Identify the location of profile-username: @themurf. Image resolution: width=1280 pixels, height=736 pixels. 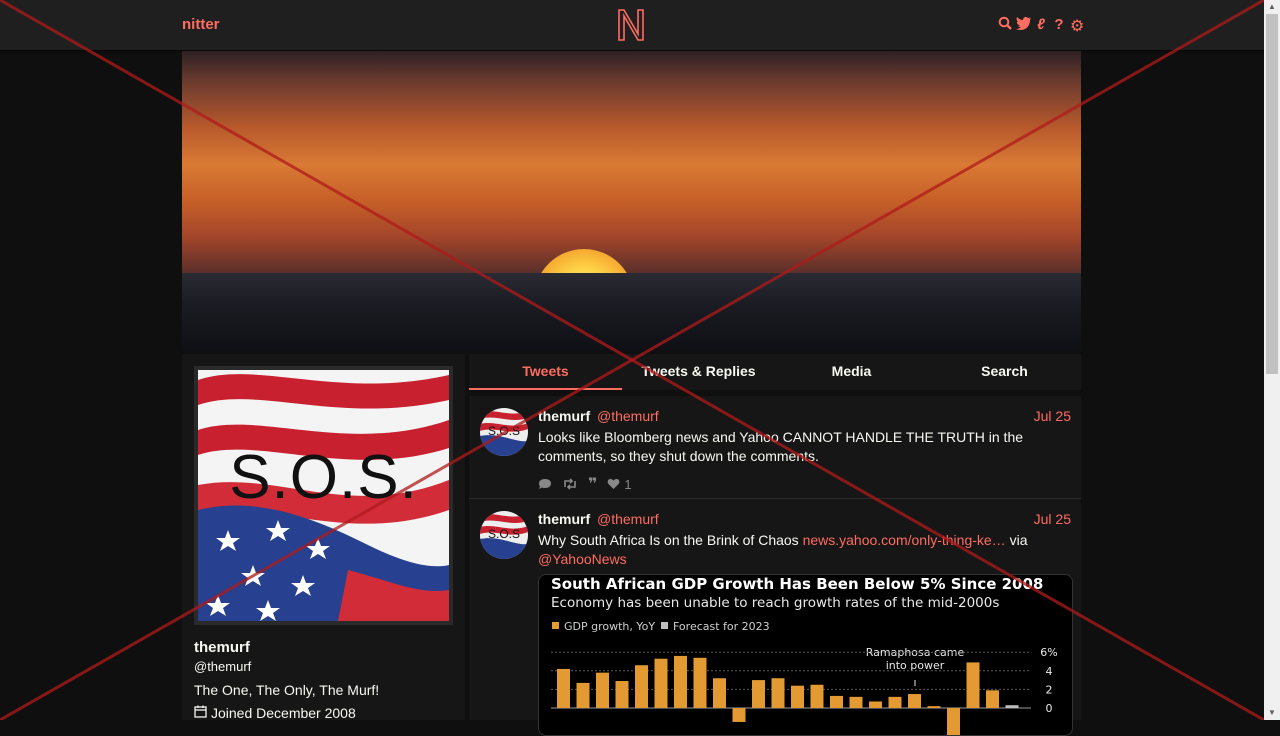
(222, 666).